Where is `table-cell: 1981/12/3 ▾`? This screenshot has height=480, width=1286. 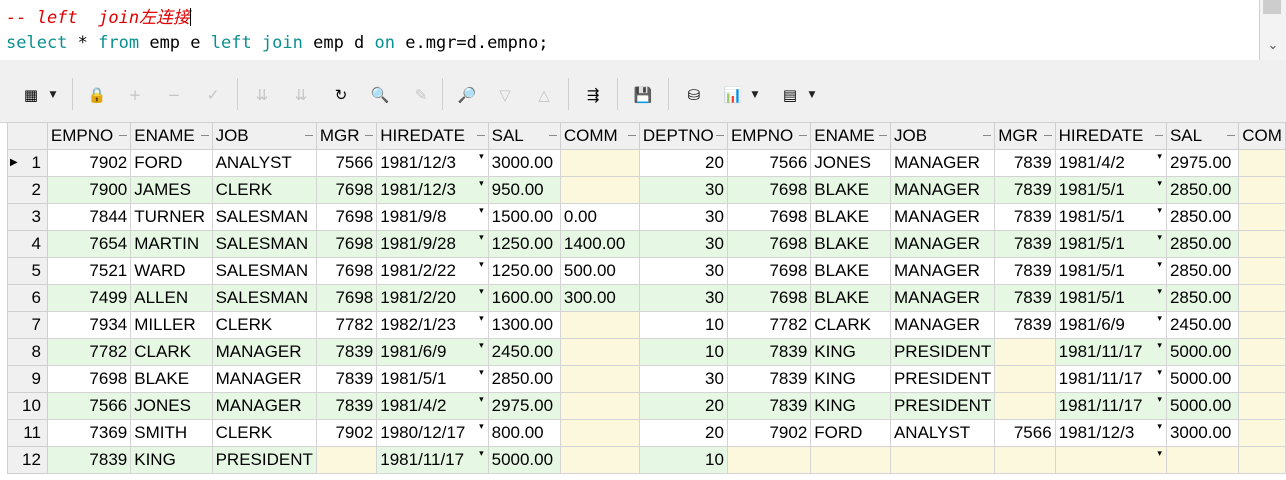
table-cell: 1981/12/3 ▾ is located at coordinates (432, 190).